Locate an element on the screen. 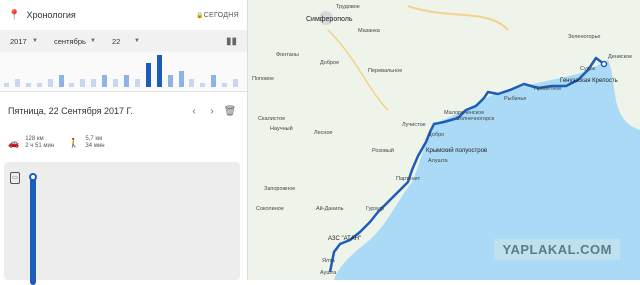 This screenshot has height=285, width=640. day-stats: 🚗 128 км 2 ч 51 мин 🚶 5,7 км 34 мин is located at coordinates (123, 143).